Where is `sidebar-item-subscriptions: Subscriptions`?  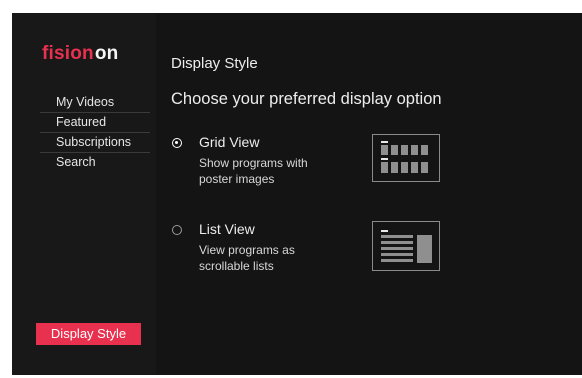
sidebar-item-subscriptions: Subscriptions is located at coordinates (95, 143).